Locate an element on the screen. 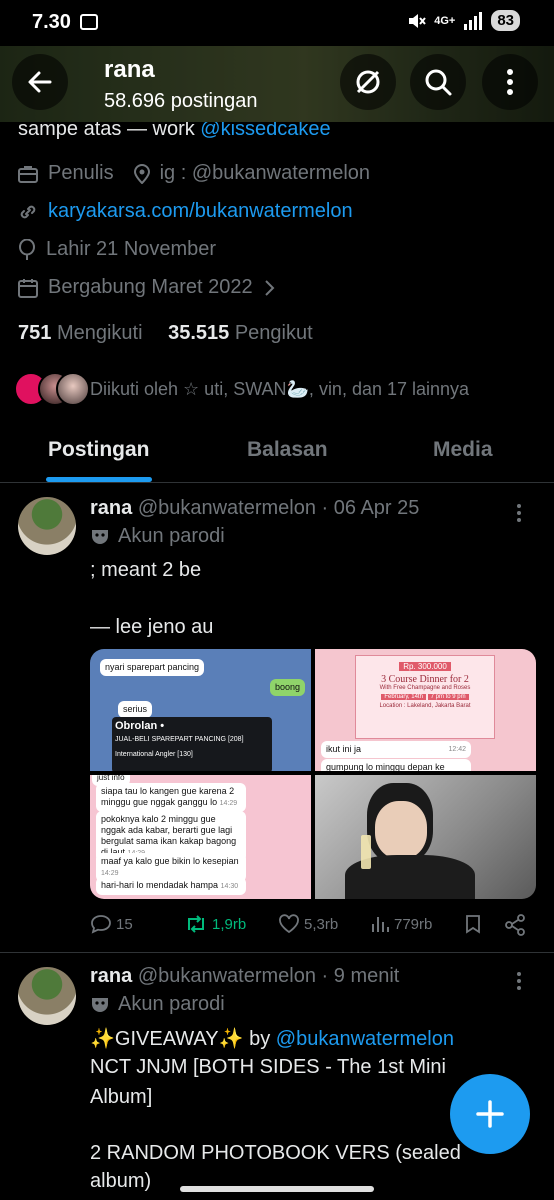 Image resolution: width=554 pixels, height=1200 pixels. like-count: 5,3rb is located at coordinates (321, 924).